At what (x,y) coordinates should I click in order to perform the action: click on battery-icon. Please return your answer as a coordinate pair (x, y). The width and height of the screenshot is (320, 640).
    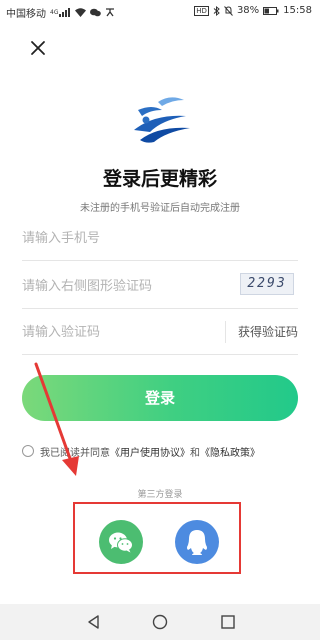
    Looking at the image, I should click on (271, 10).